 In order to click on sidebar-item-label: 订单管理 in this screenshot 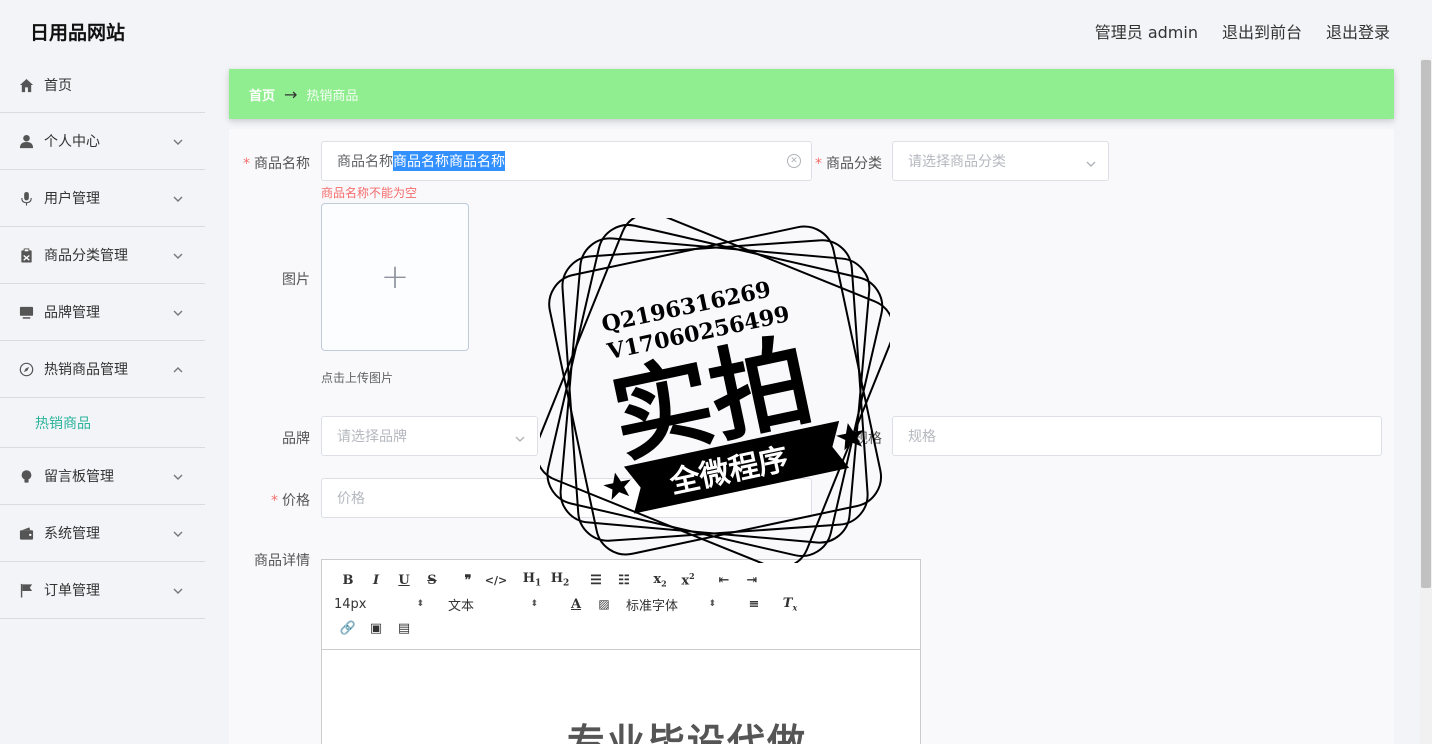, I will do `click(72, 591)`.